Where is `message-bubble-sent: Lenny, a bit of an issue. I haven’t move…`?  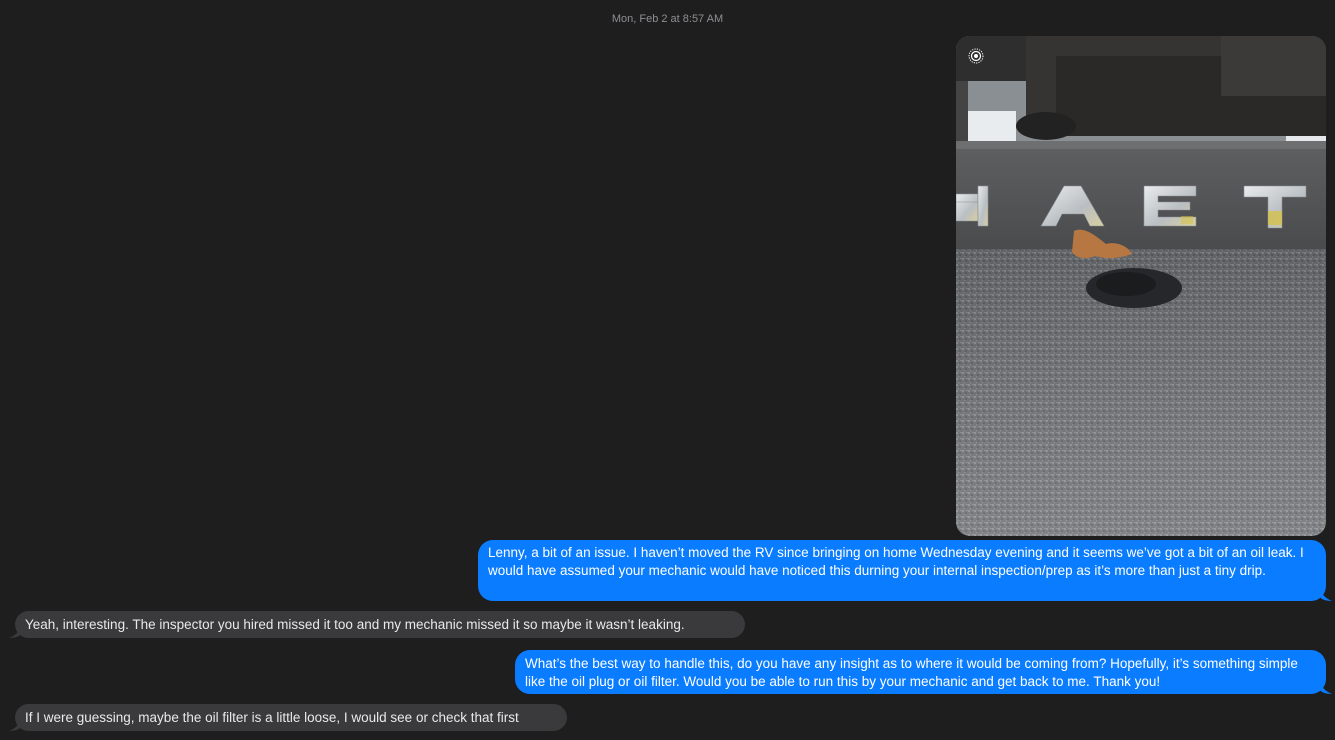
message-bubble-sent: Lenny, a bit of an issue. I haven’t move… is located at coordinates (902, 570).